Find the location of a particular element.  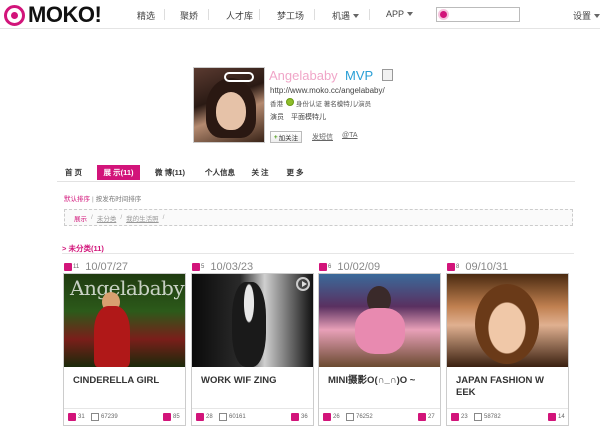

tab-following: 关 注 is located at coordinates (260, 172).